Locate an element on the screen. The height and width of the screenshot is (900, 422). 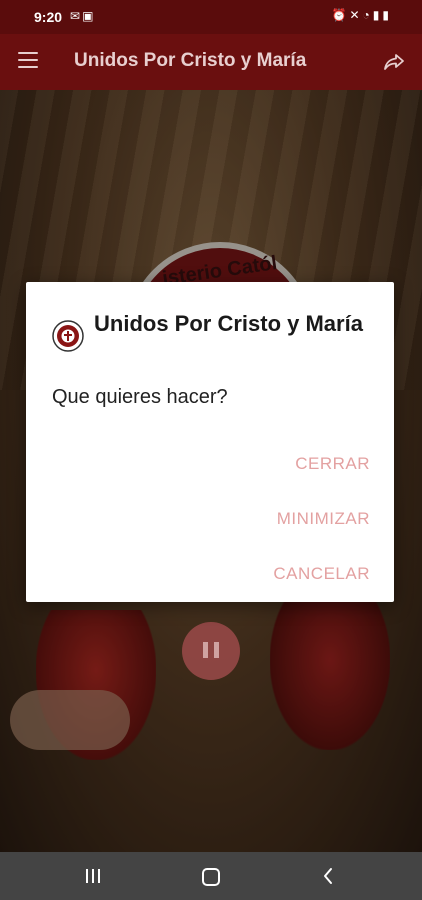
system-navigation-bar is located at coordinates (211, 876).